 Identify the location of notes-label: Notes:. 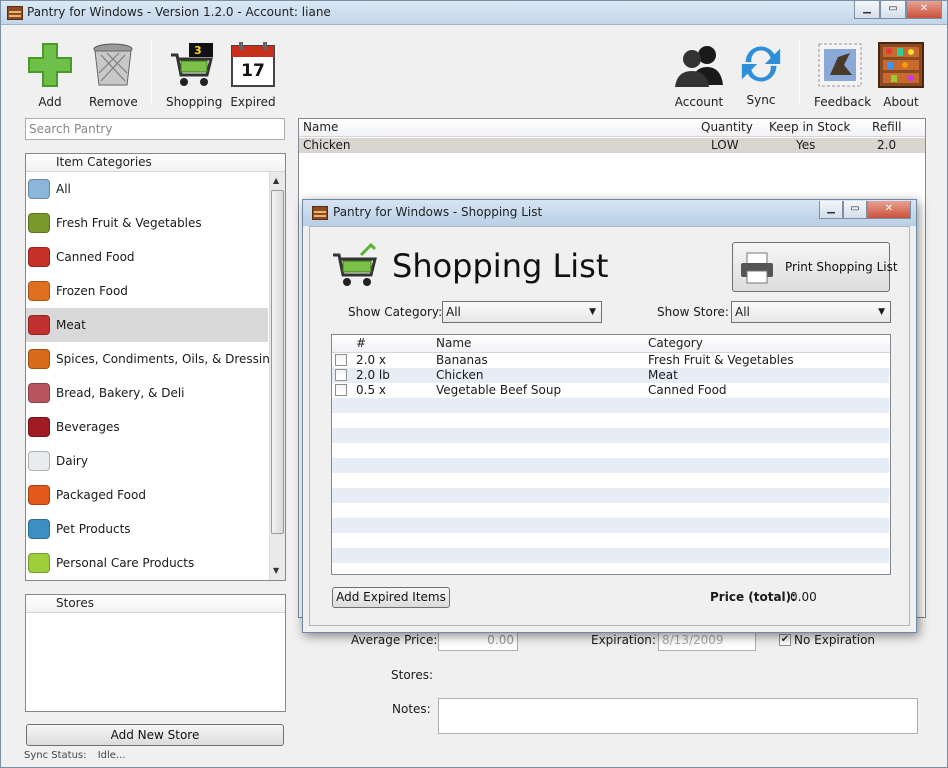
(411, 709).